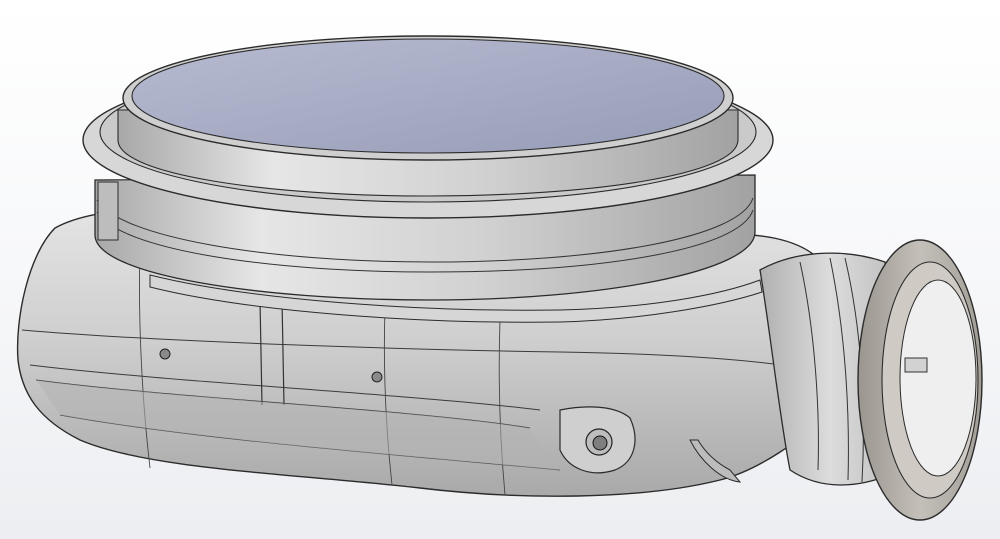 This screenshot has width=1000, height=539. I want to click on drain-boss, so click(597, 440).